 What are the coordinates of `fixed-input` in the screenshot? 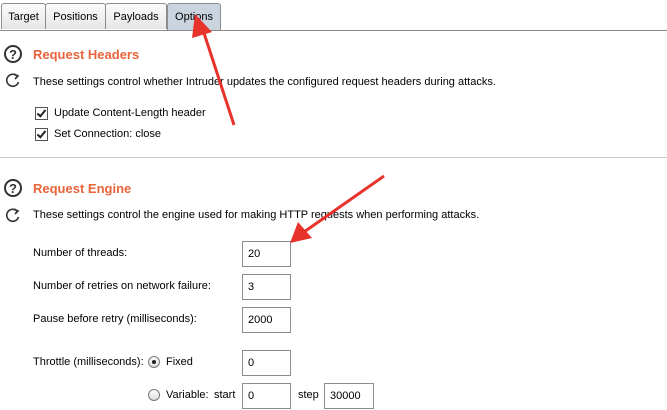 It's located at (266, 363).